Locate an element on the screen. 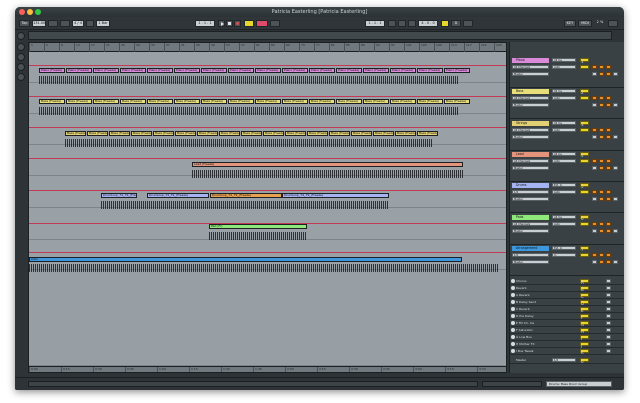 This screenshot has width=640, height=403. return-letter: J is located at coordinates (584, 345).